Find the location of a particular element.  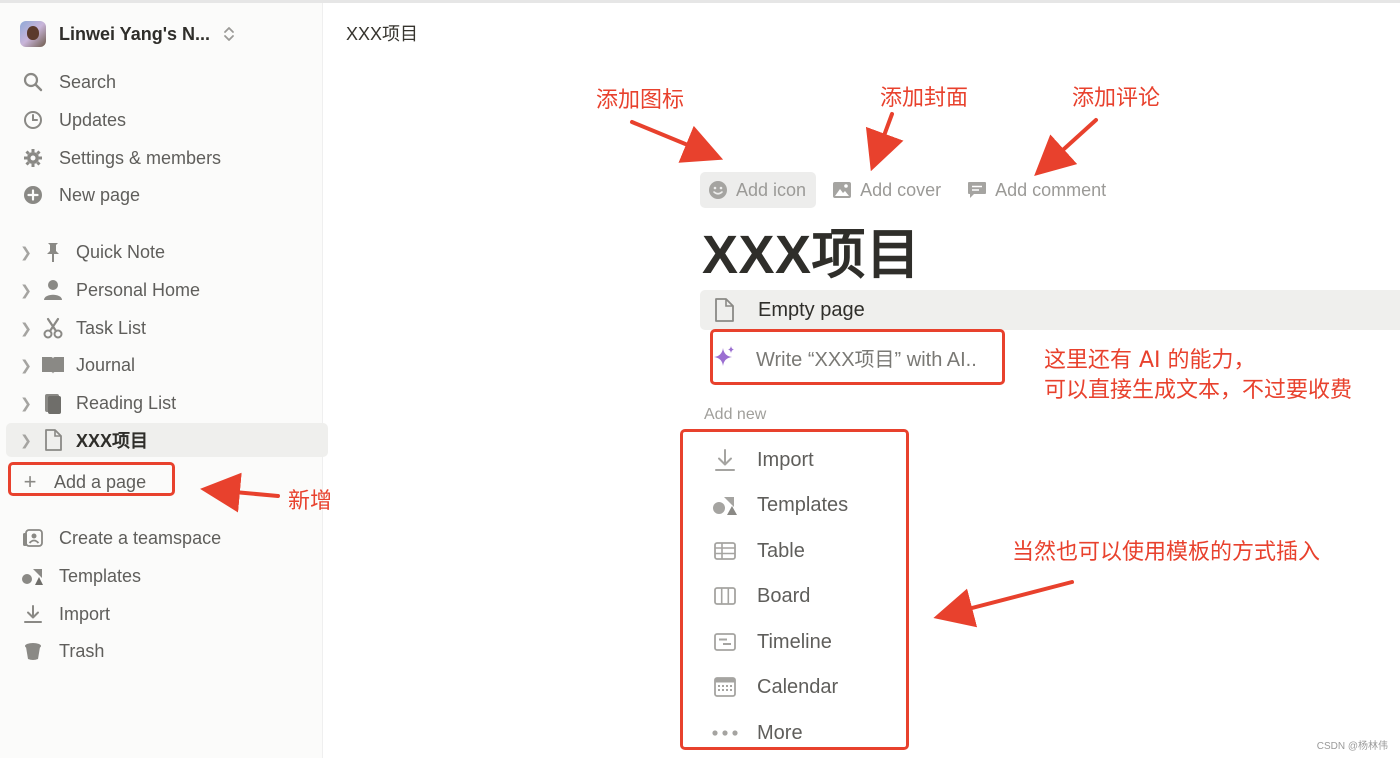

arrow-add-icon is located at coordinates (677, 141).